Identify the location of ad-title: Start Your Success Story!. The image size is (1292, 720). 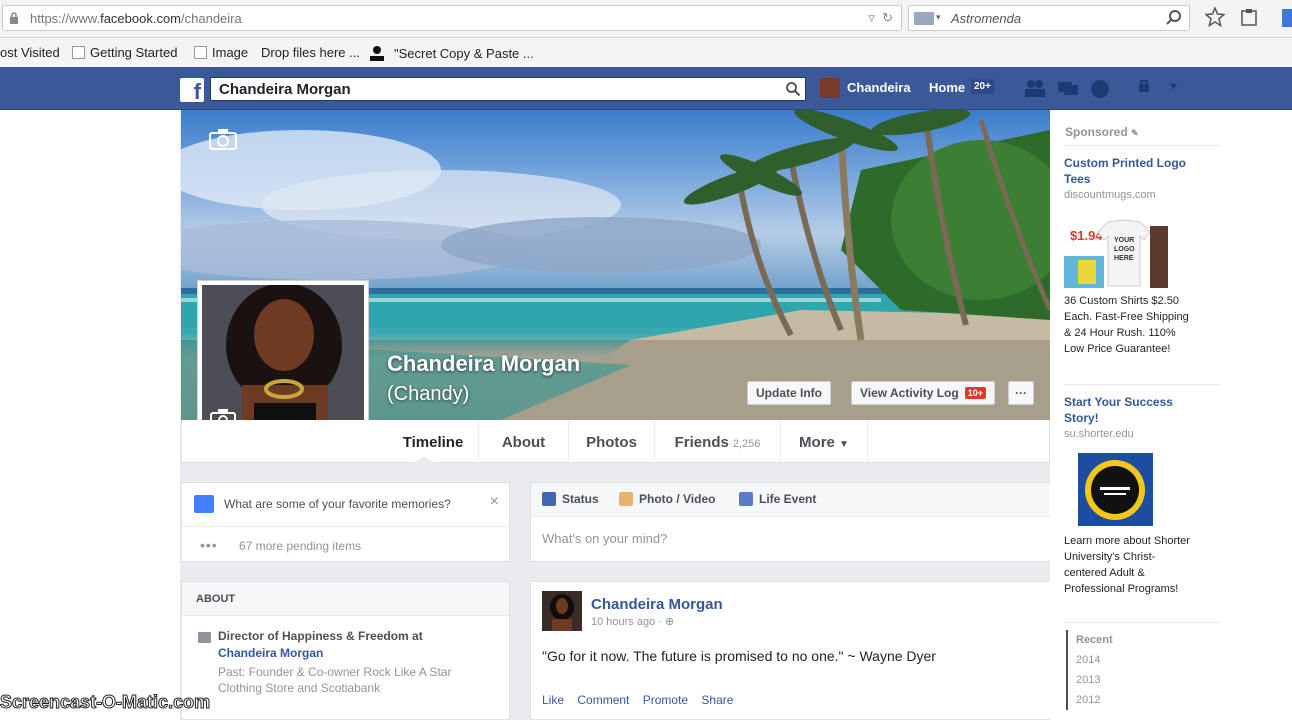
(1134, 410).